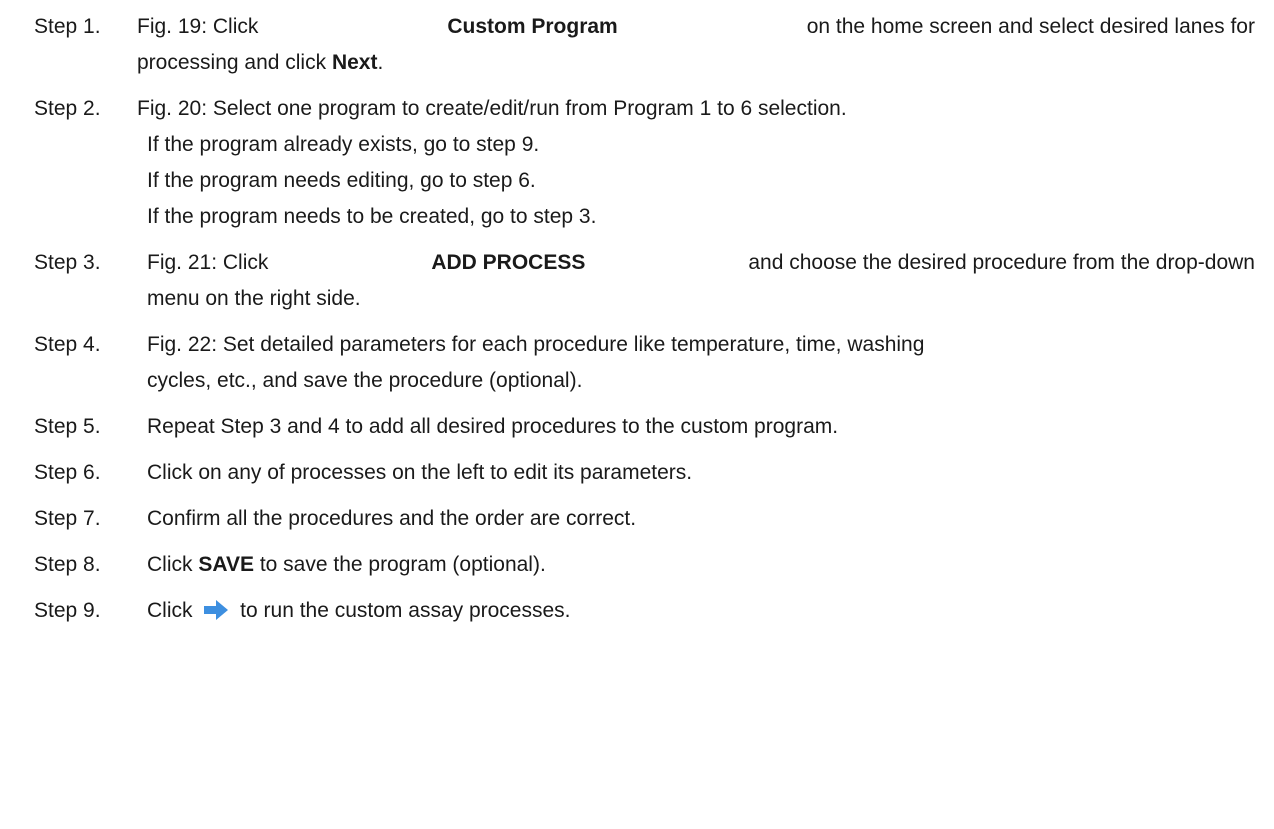  I want to click on step-9-text-b: to run the custom assay processes., so click(402, 610).